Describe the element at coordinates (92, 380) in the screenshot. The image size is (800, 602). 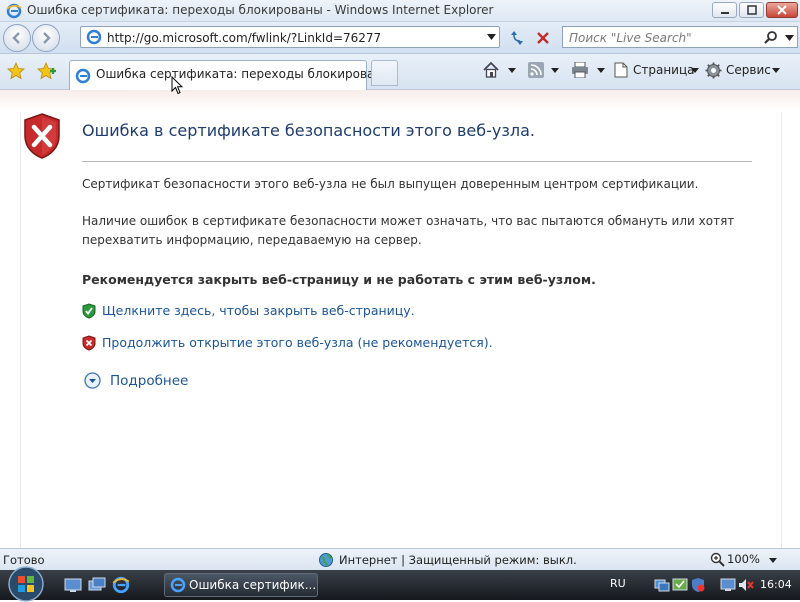
I see `expand-circle-icon` at that location.